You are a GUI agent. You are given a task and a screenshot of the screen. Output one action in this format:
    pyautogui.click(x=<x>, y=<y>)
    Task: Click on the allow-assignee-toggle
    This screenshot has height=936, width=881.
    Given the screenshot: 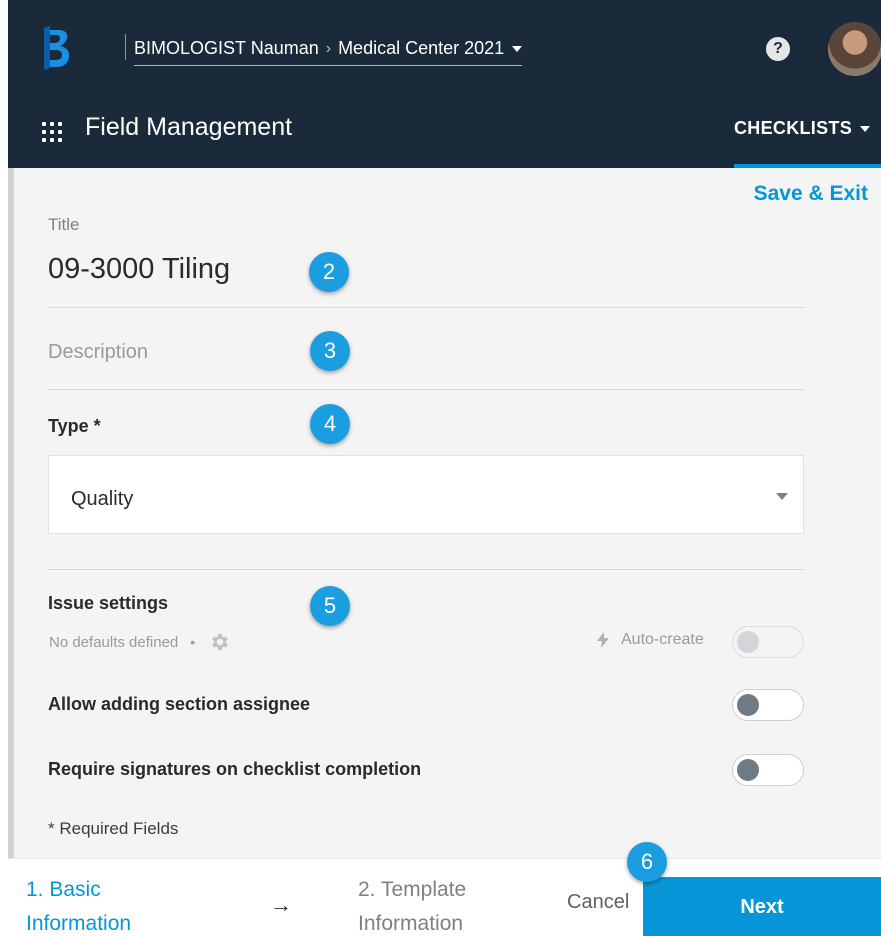 What is the action you would take?
    pyautogui.click(x=768, y=705)
    